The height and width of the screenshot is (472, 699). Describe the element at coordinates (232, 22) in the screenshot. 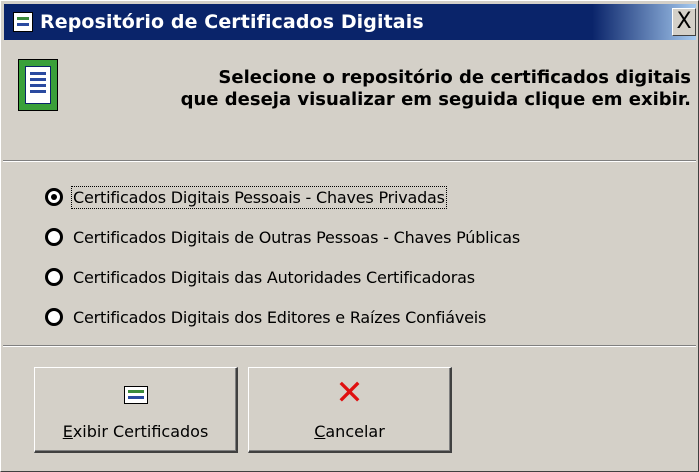

I see `window-title: Repositório de Certificados Digitais` at that location.